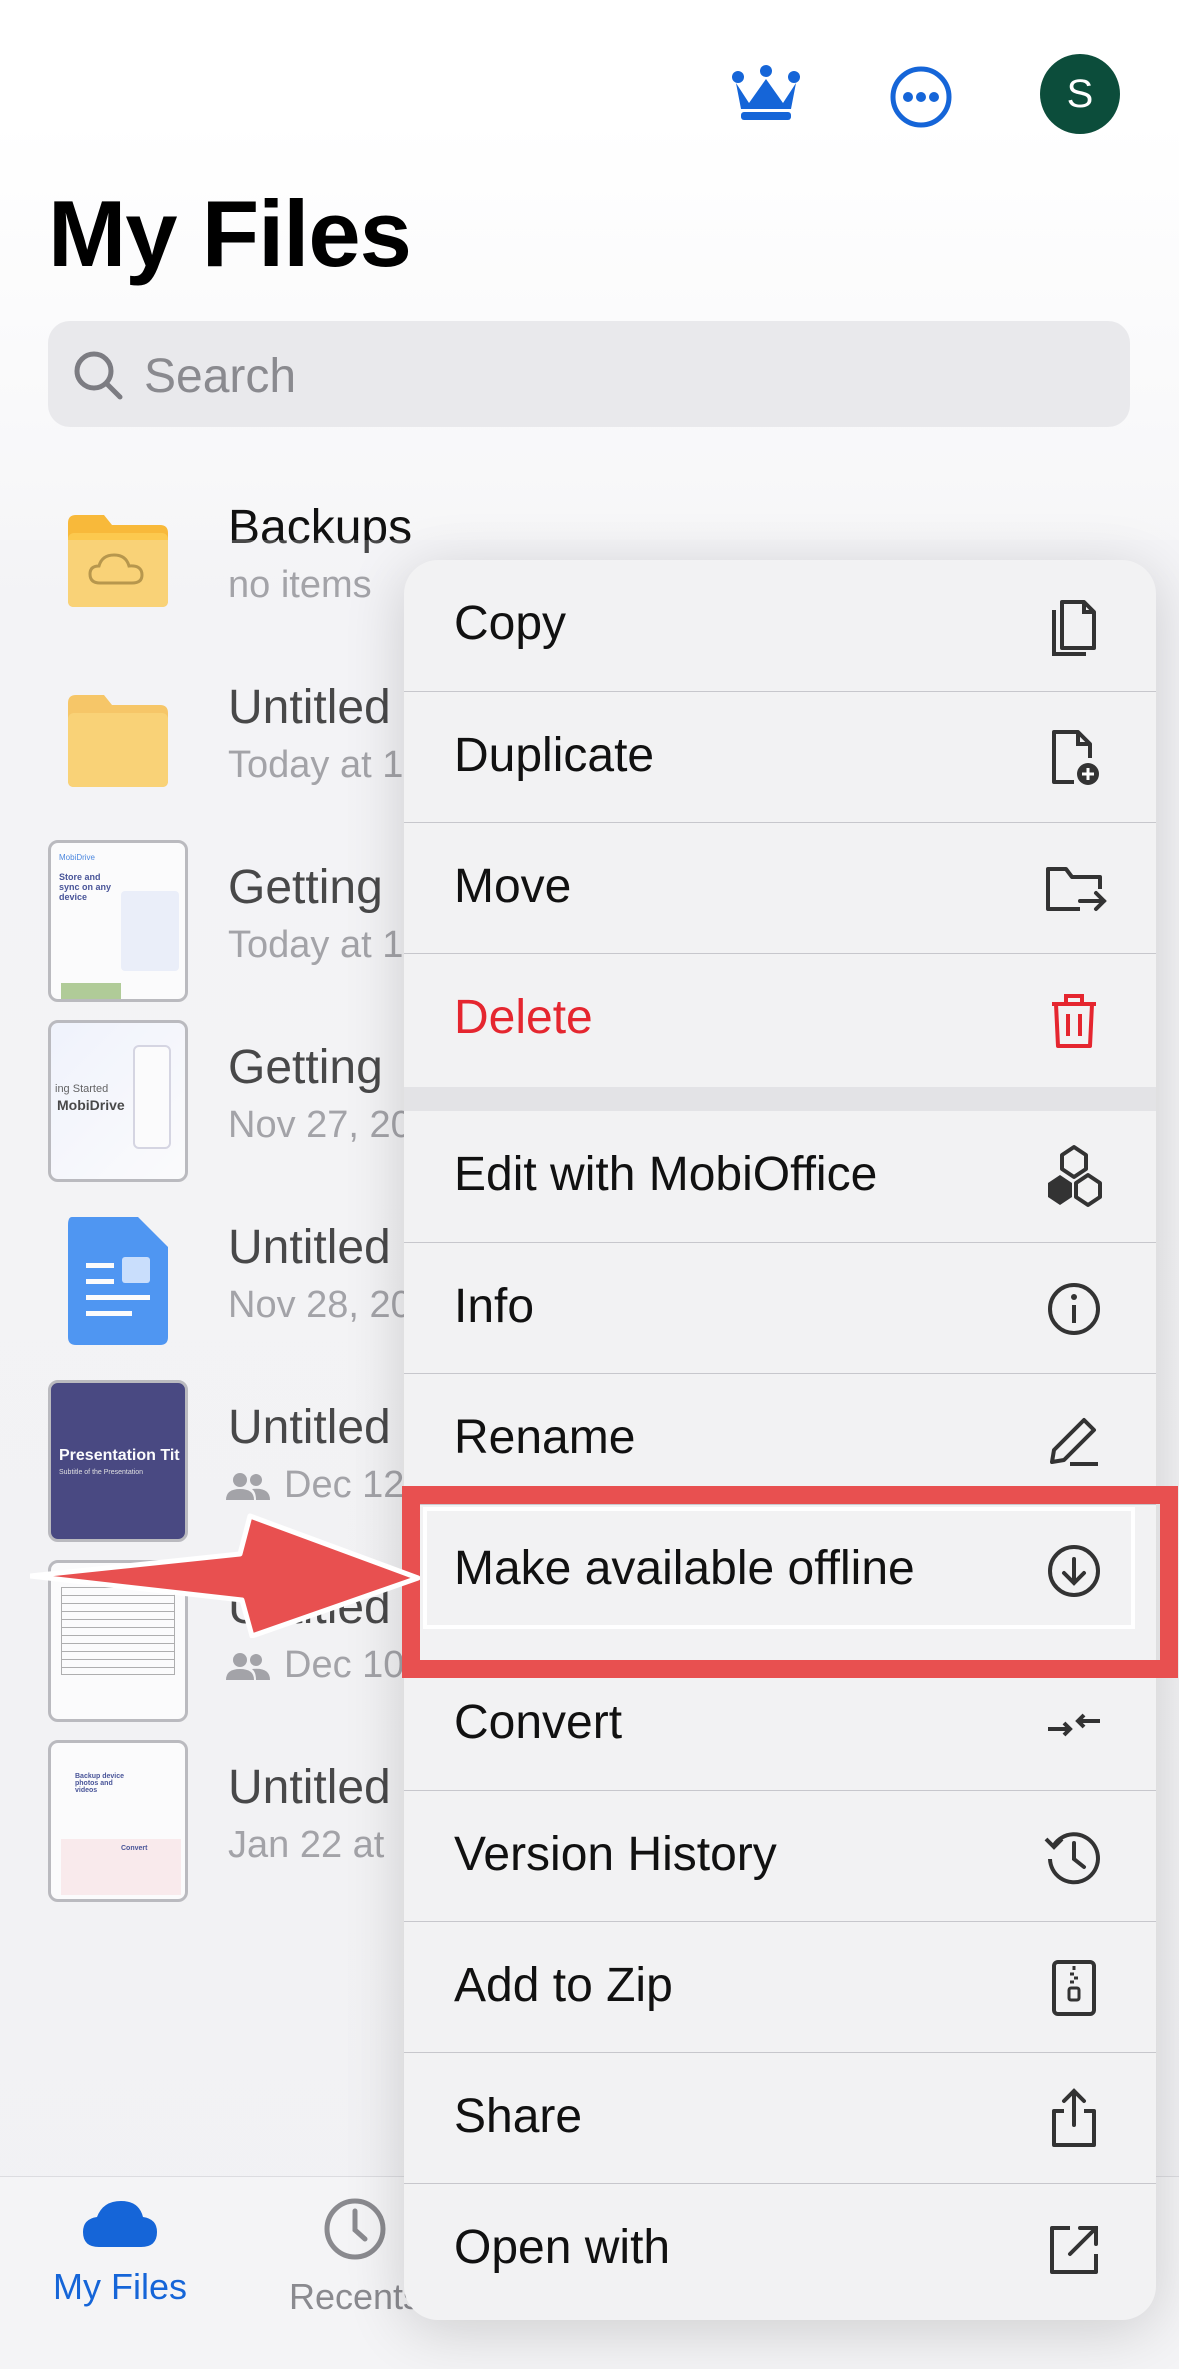  Describe the element at coordinates (666, 1174) in the screenshot. I see `menu-item-label: Edit with MobiOffice` at that location.